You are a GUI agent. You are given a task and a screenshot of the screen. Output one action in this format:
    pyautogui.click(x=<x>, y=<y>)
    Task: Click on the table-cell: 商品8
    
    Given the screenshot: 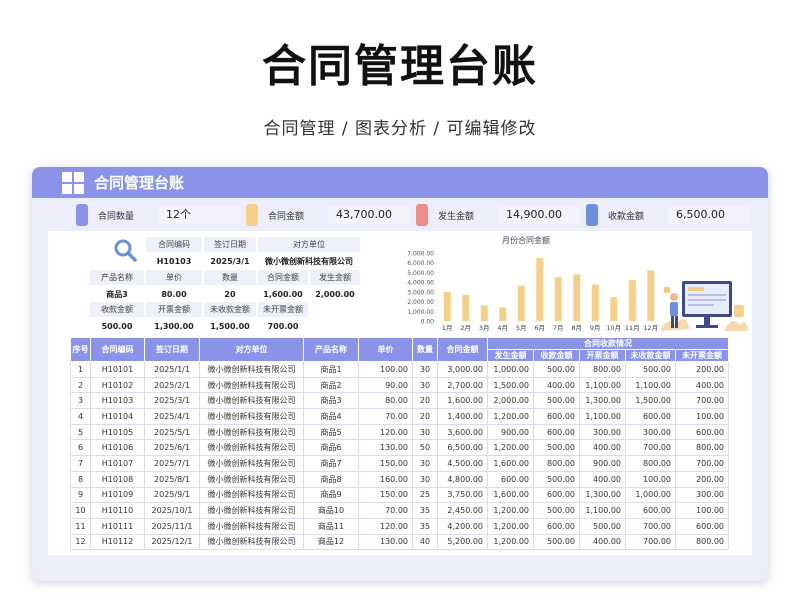 What is the action you would take?
    pyautogui.click(x=331, y=479)
    